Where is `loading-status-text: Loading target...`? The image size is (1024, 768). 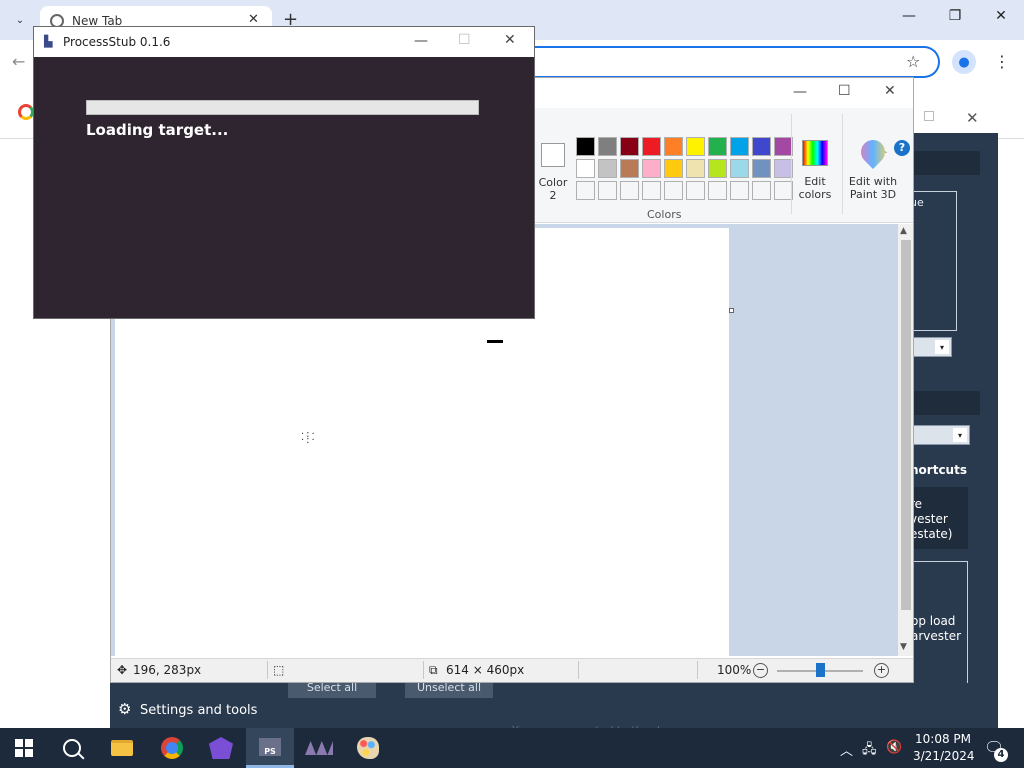 loading-status-text: Loading target... is located at coordinates (157, 130).